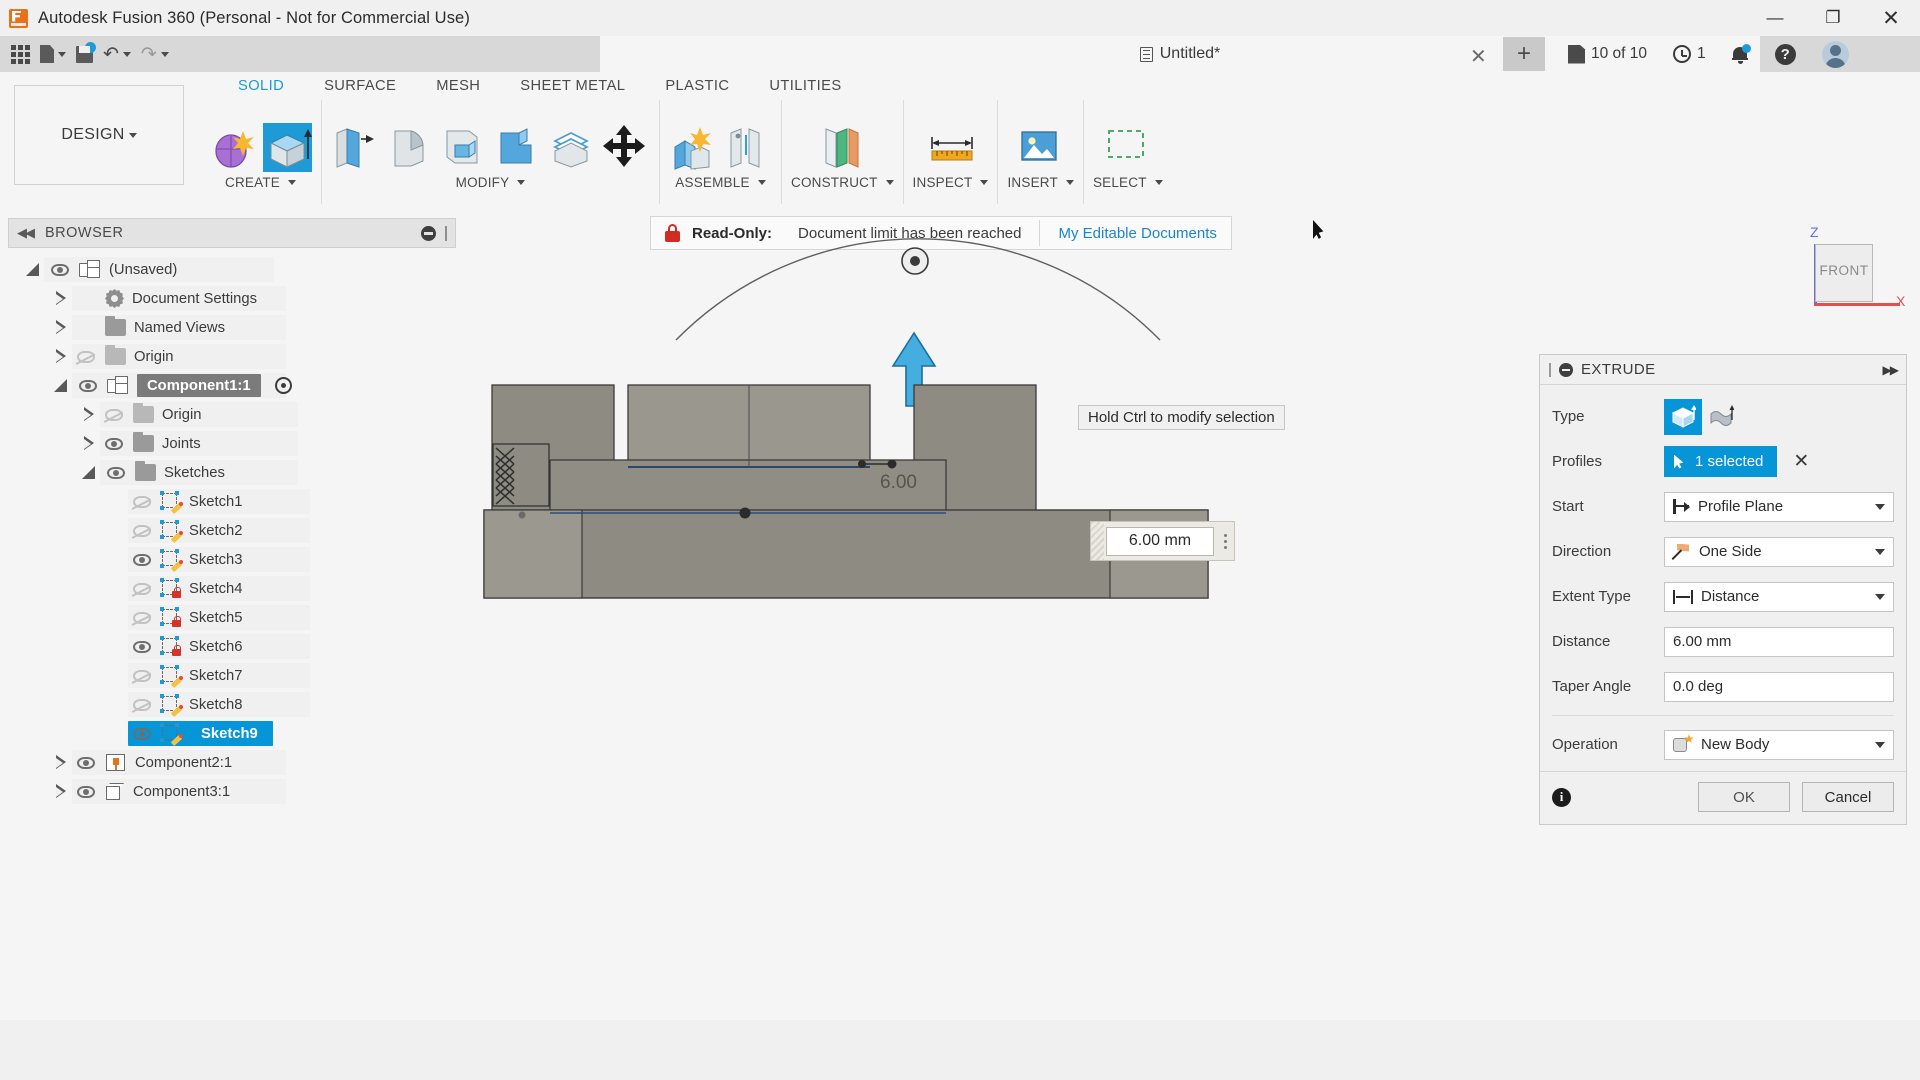 The width and height of the screenshot is (1920, 1080). What do you see at coordinates (233, 147) in the screenshot?
I see `new-sketch-icon` at bounding box center [233, 147].